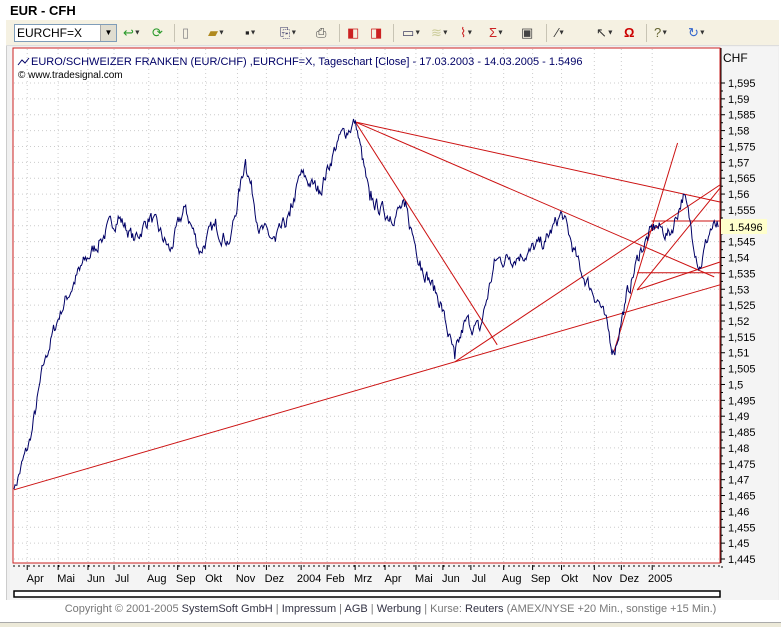 This screenshot has height=627, width=781. Describe the element at coordinates (610, 609) in the screenshot. I see `delay-note: (AMEX/NYSE +20 Min., sonstige +15 Min.)` at that location.